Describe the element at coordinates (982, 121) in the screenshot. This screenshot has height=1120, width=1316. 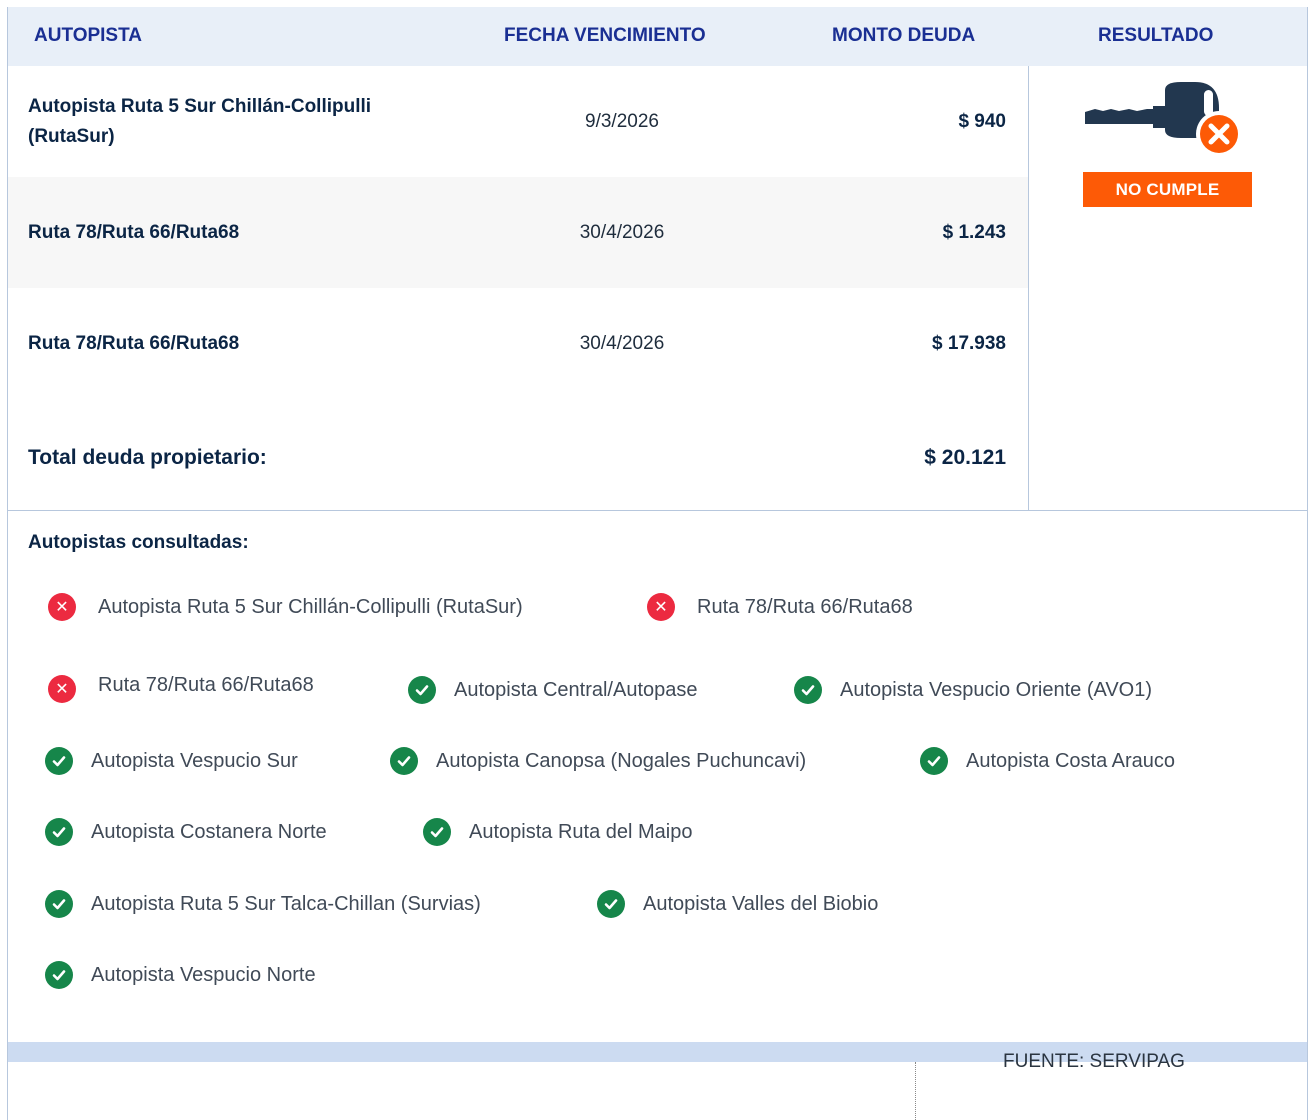
I see `row-monto: $ 940` at that location.